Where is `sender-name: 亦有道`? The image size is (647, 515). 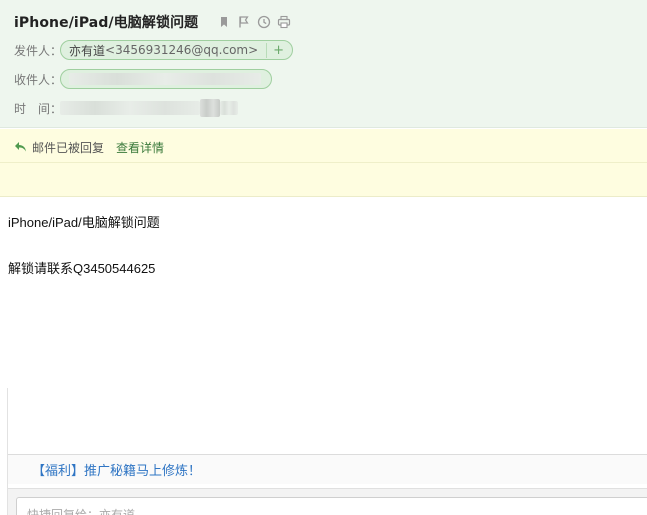
sender-name: 亦有道 is located at coordinates (87, 50).